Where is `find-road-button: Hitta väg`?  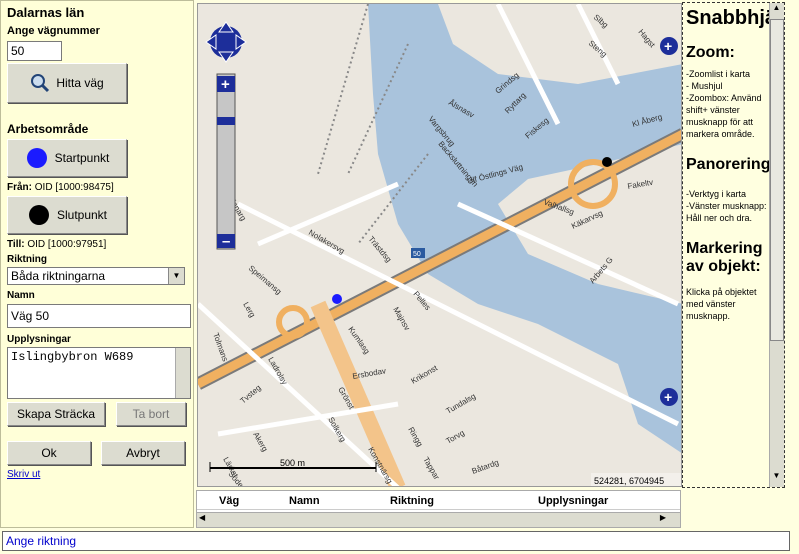
find-road-button: Hitta väg is located at coordinates (67, 83).